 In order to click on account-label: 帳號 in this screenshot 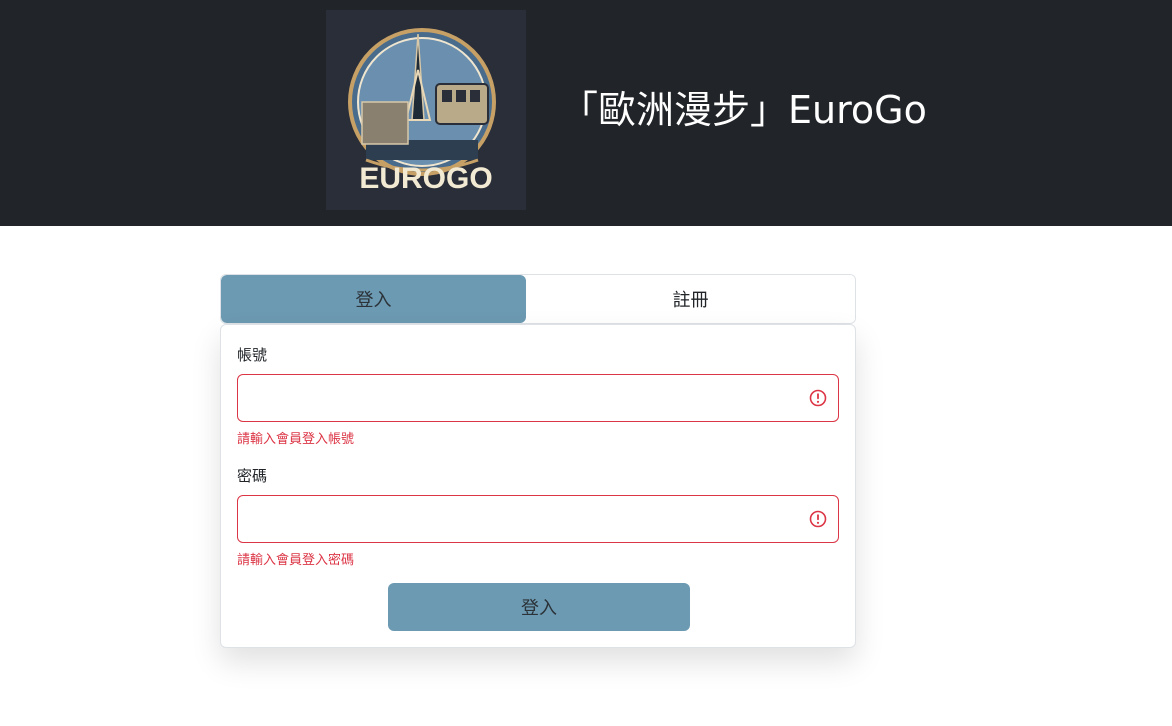, I will do `click(252, 355)`.